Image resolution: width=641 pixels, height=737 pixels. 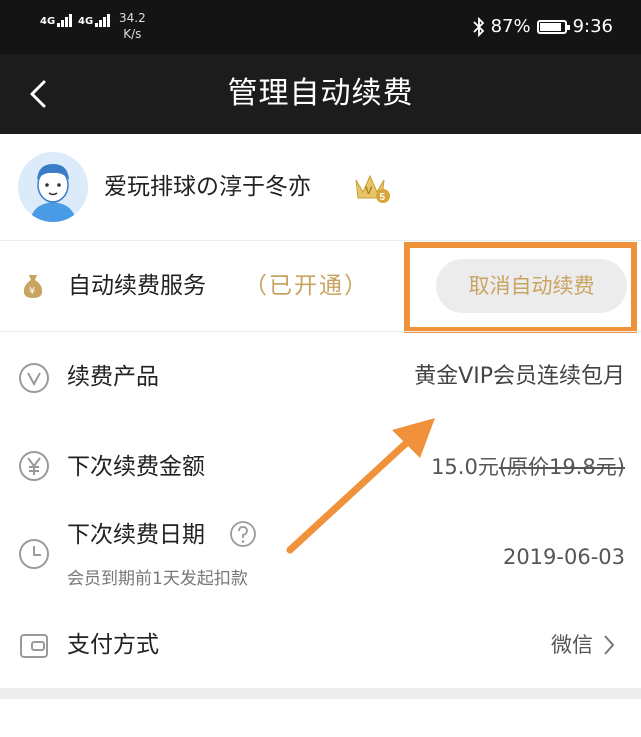 What do you see at coordinates (34, 646) in the screenshot?
I see `wallet-icon` at bounding box center [34, 646].